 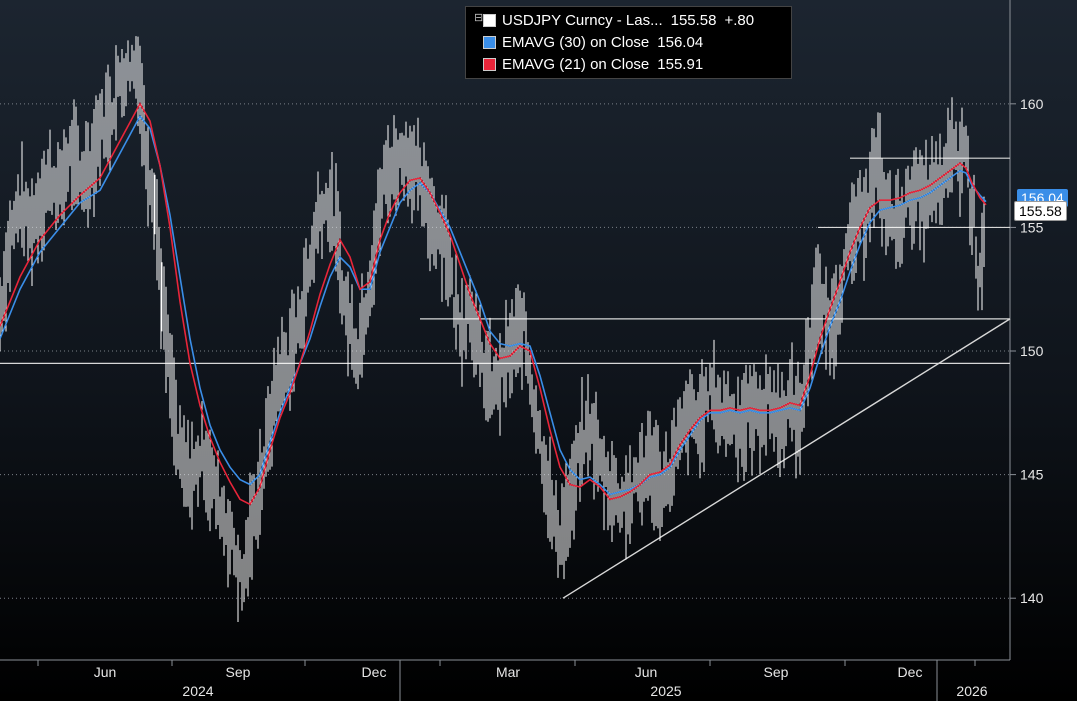 I want to click on legend-swatch-ema21, so click(x=489, y=64).